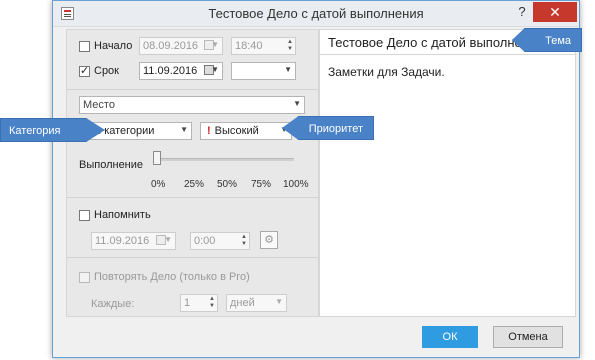 Image resolution: width=595 pixels, height=360 pixels. I want to click on sound-settings-icon: ⚙, so click(269, 240).